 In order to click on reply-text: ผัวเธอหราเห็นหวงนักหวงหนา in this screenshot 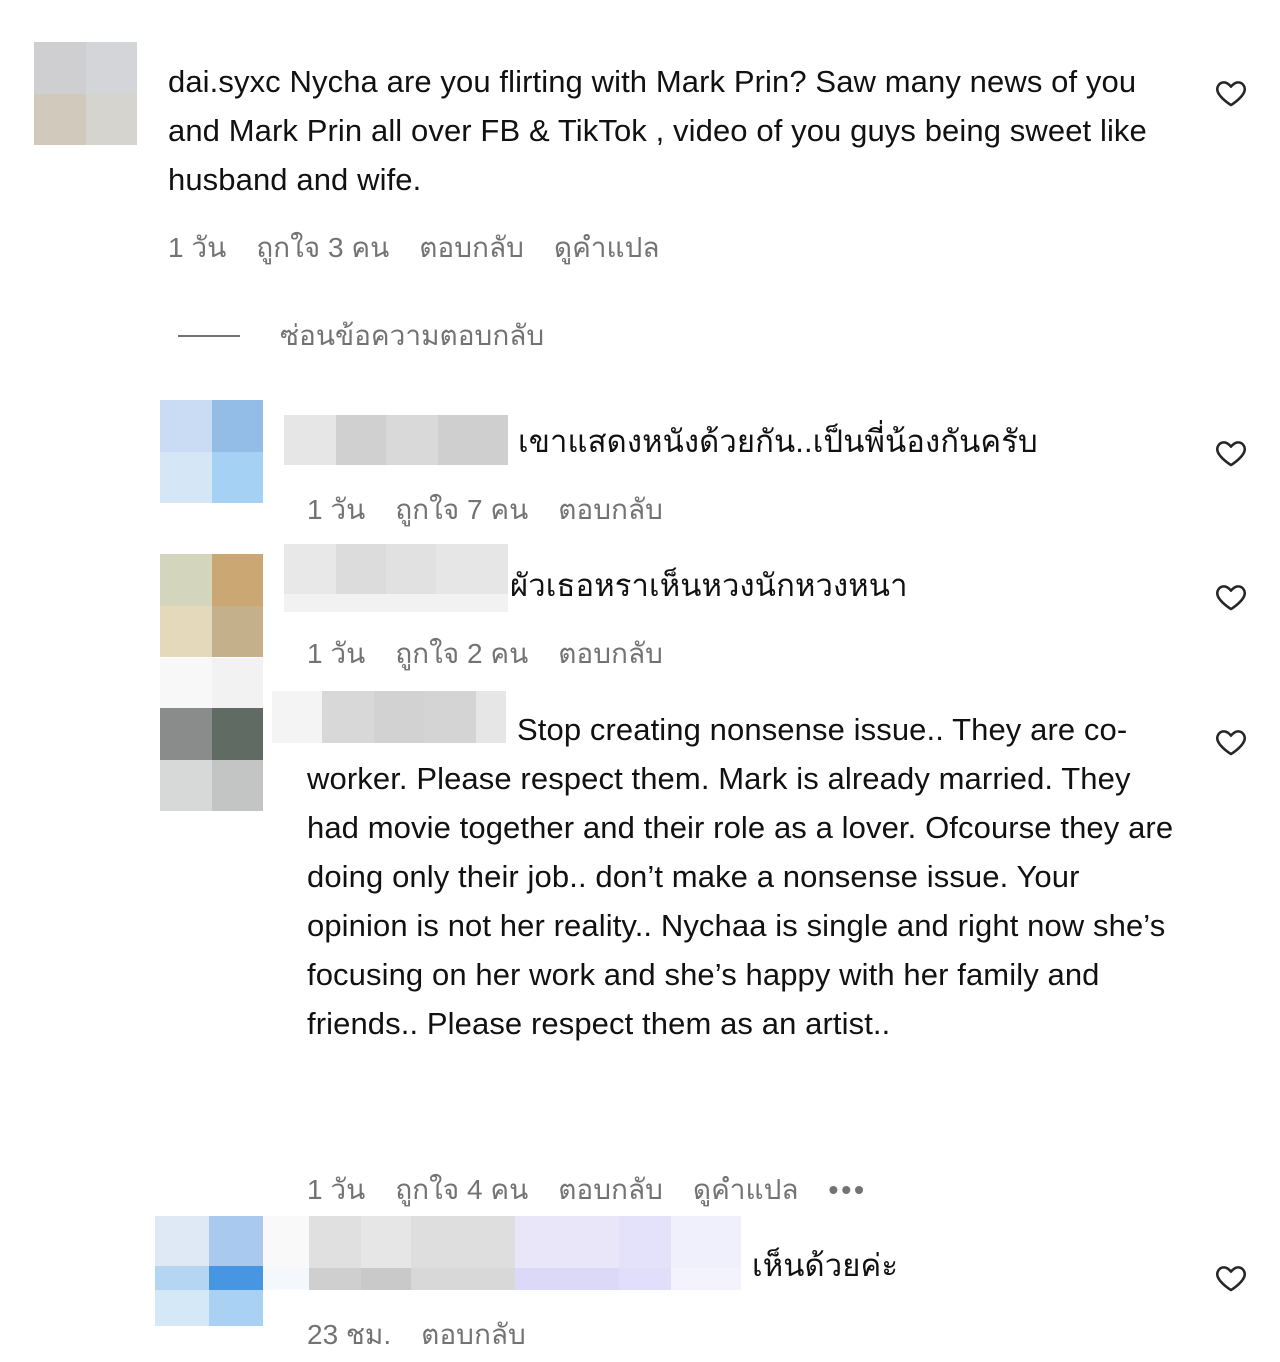, I will do `click(850, 585)`.